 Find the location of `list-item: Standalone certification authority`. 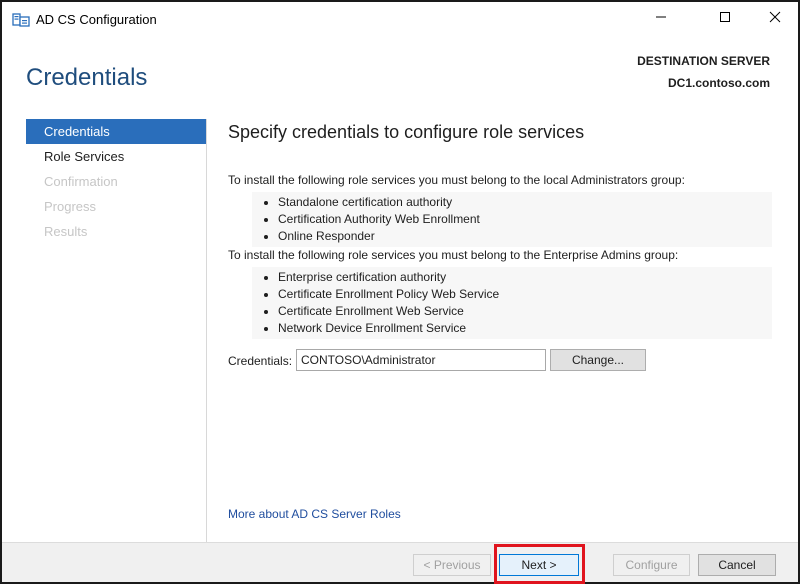

list-item: Standalone certification authority is located at coordinates (525, 202).